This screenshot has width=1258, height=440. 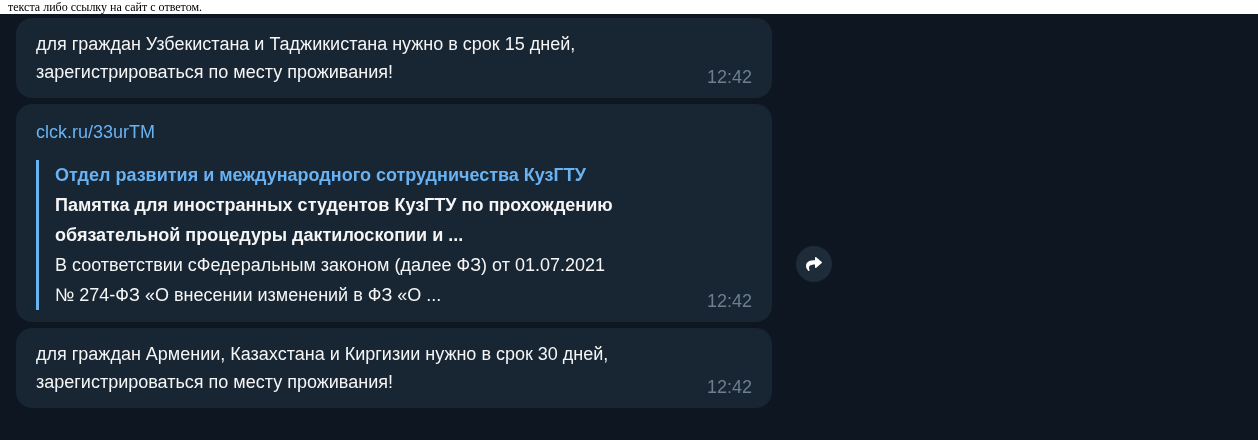 What do you see at coordinates (96, 132) in the screenshot?
I see `message-link: clck.ru/33urTM` at bounding box center [96, 132].